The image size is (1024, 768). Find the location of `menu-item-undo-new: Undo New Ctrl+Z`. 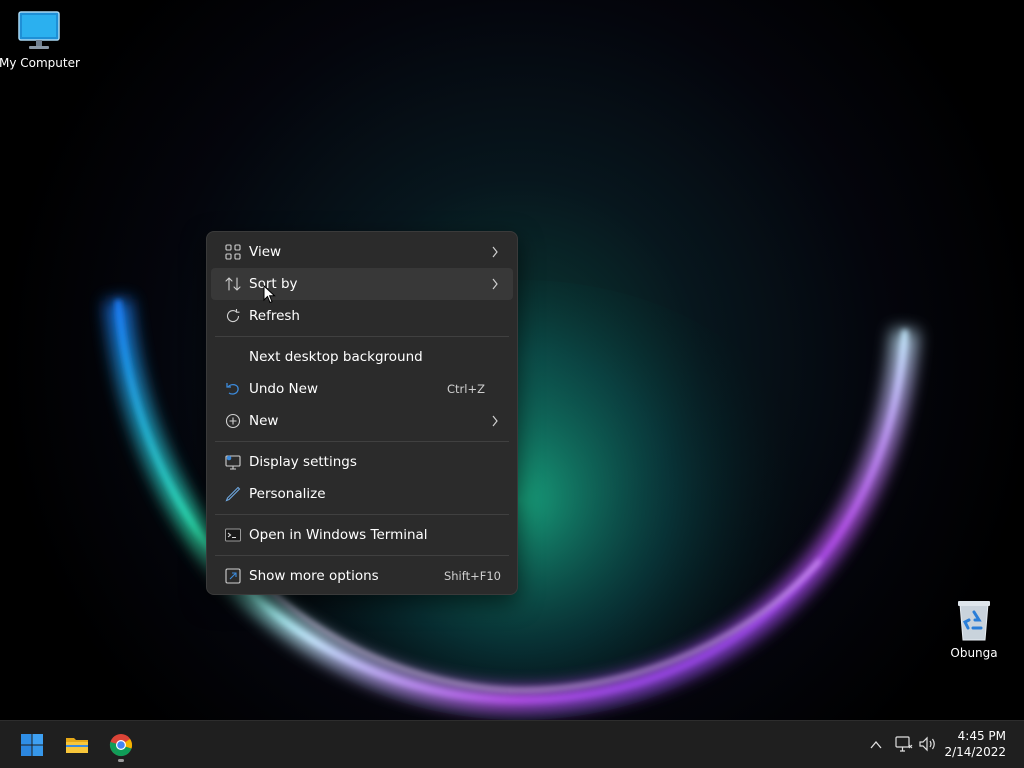

menu-item-undo-new: Undo New Ctrl+Z is located at coordinates (362, 389).